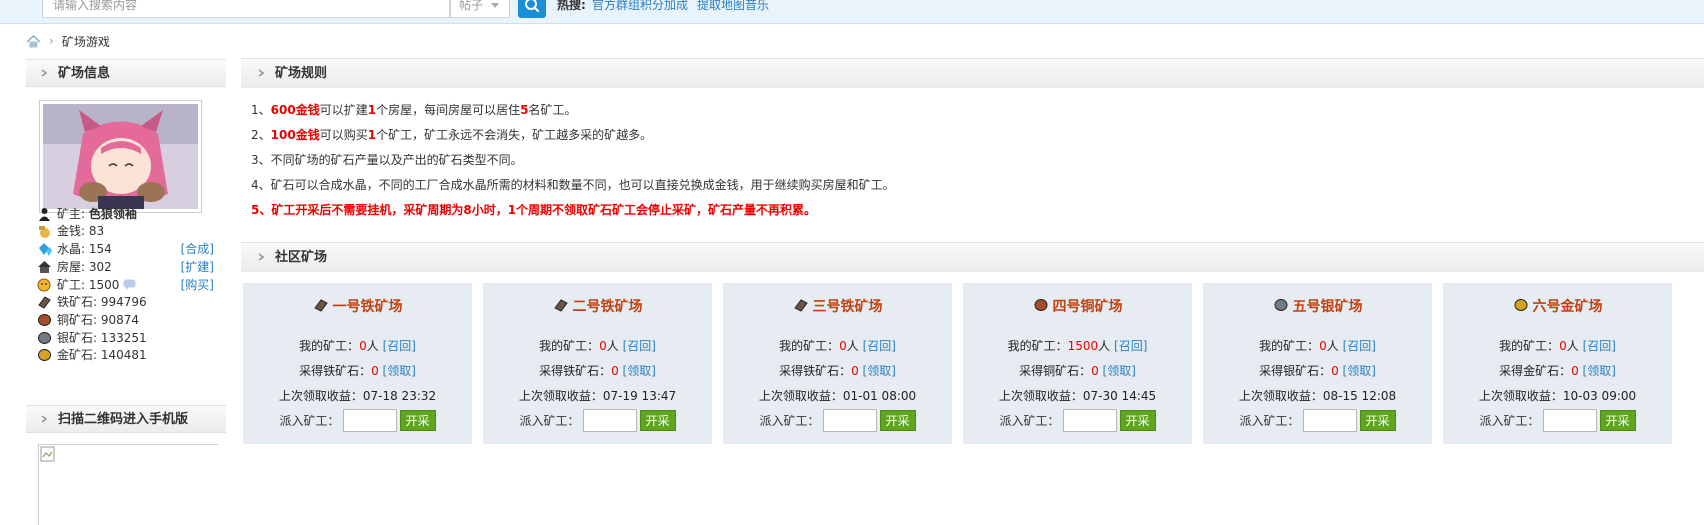 The height and width of the screenshot is (525, 1704). Describe the element at coordinates (640, 6) in the screenshot. I see `hot-link: 官方群组积分加成` at that location.